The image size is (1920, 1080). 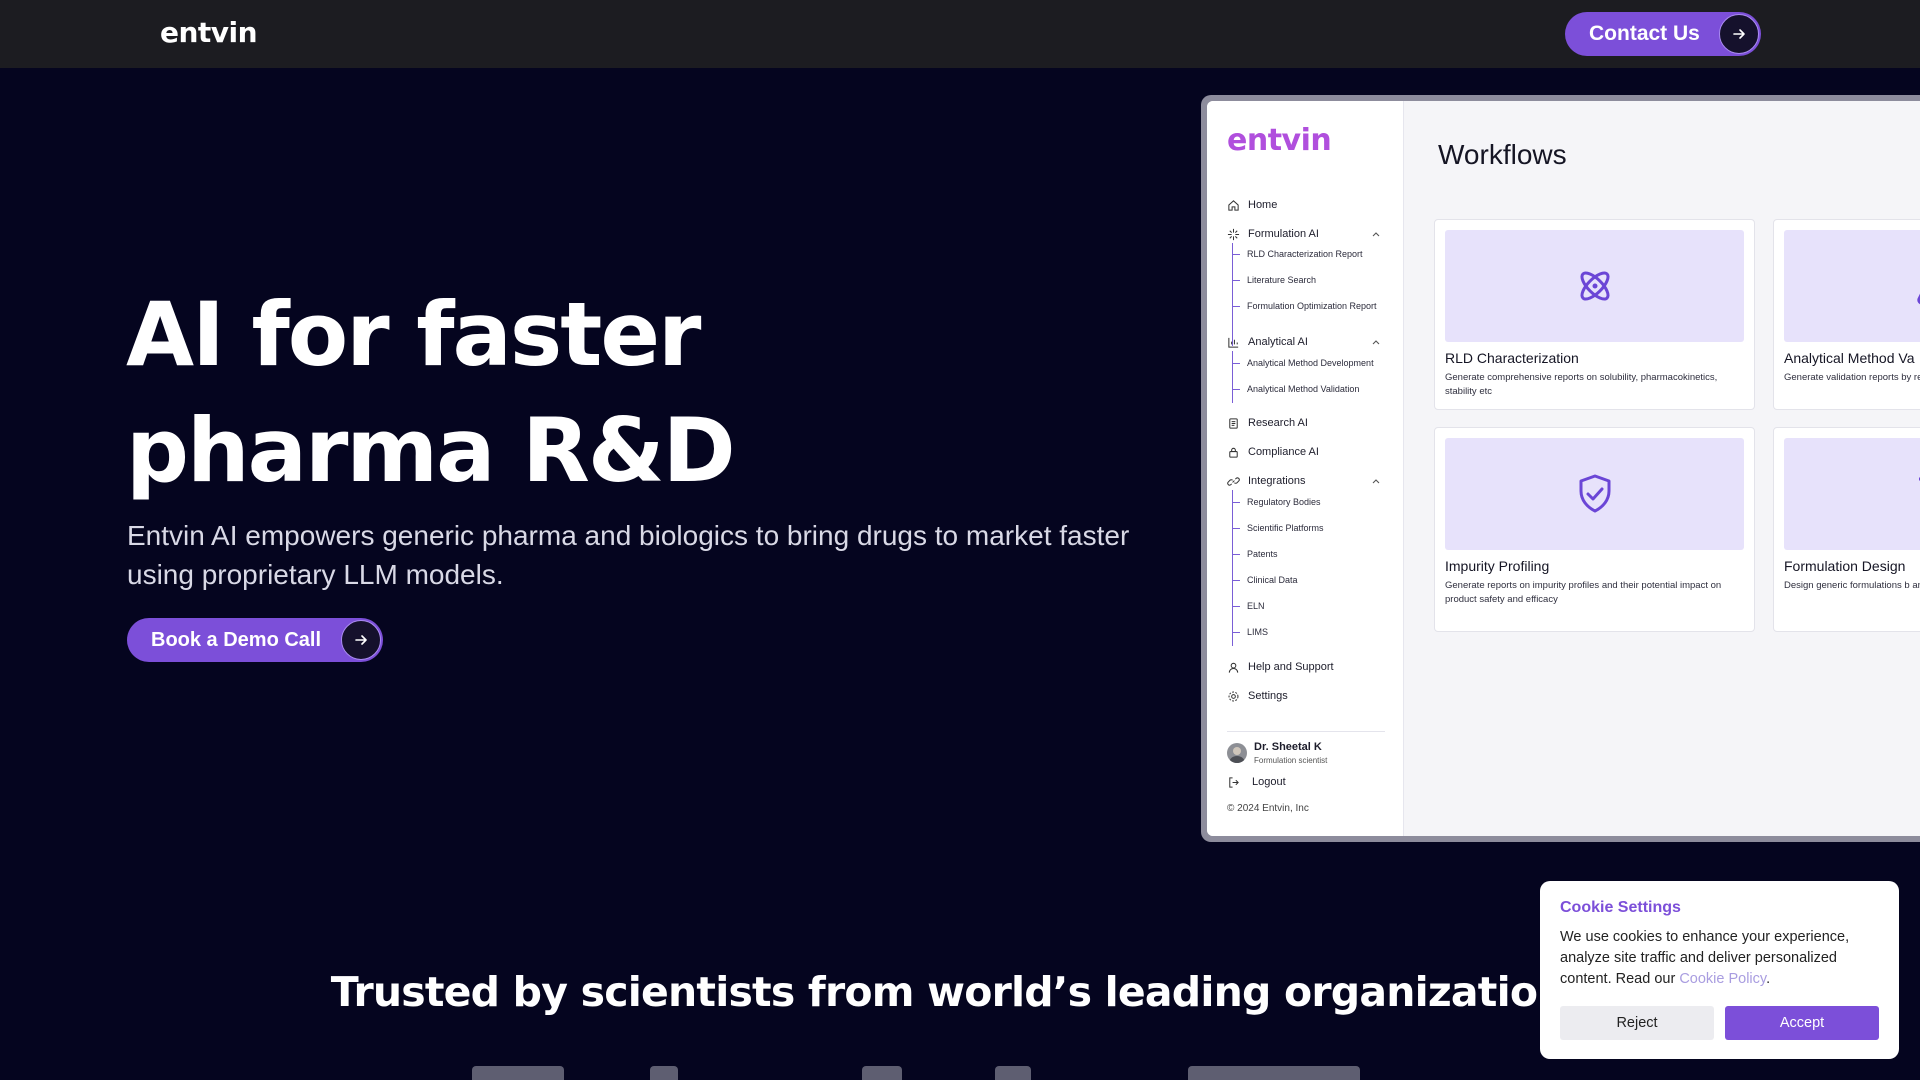 What do you see at coordinates (1272, 580) in the screenshot?
I see `sidebar-subitem-clinical: Clinical Data` at bounding box center [1272, 580].